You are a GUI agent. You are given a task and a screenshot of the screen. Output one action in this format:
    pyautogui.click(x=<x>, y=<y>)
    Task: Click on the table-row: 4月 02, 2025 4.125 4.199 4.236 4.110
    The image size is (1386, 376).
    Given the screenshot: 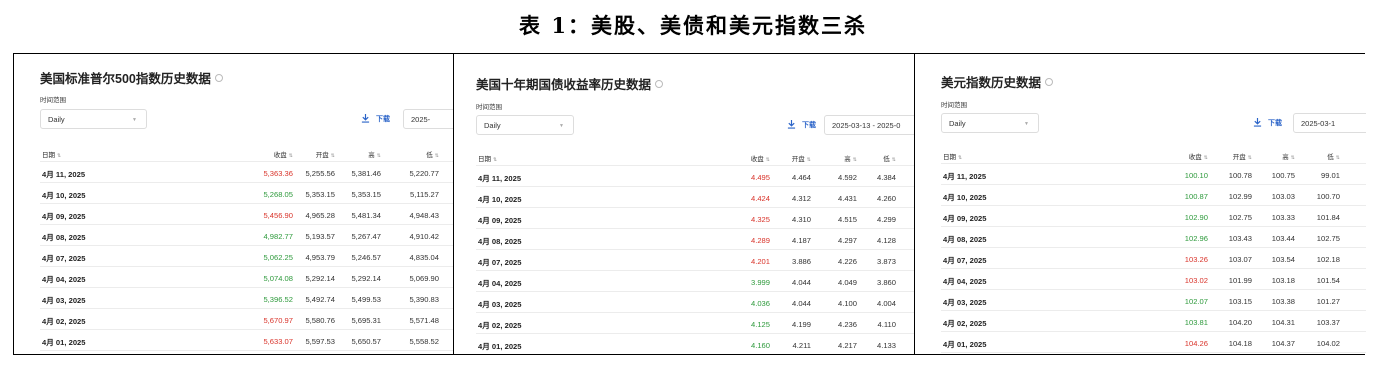 What is the action you would take?
    pyautogui.click(x=695, y=323)
    